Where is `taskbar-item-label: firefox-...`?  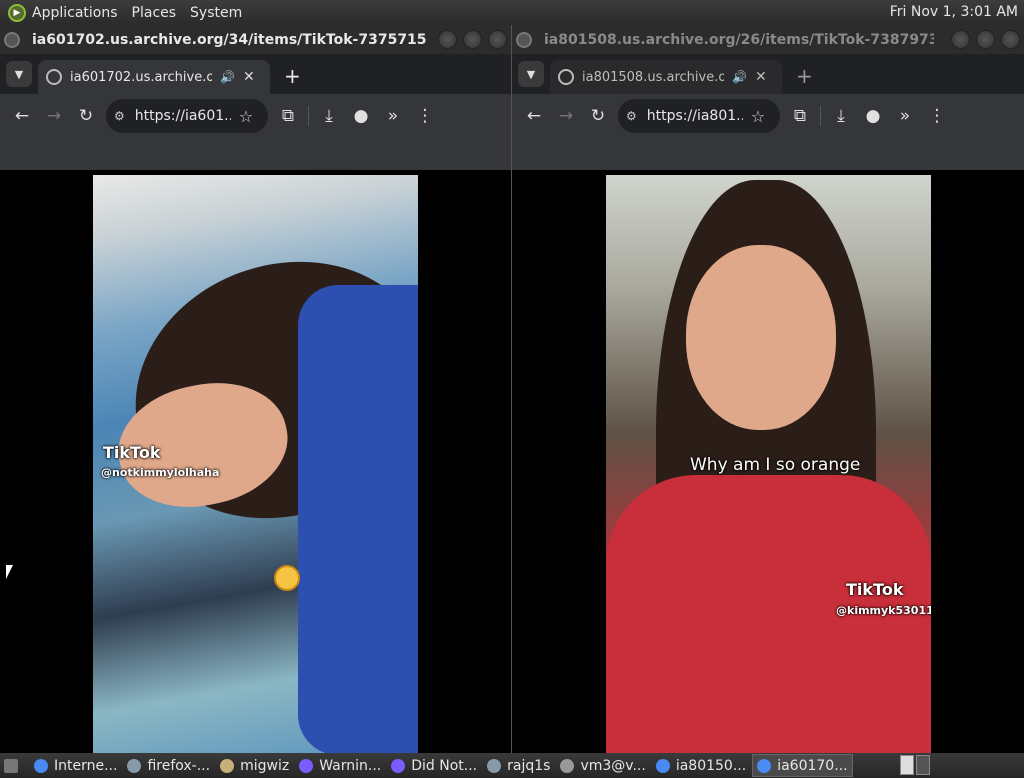
taskbar-item-label: firefox-... is located at coordinates (179, 765).